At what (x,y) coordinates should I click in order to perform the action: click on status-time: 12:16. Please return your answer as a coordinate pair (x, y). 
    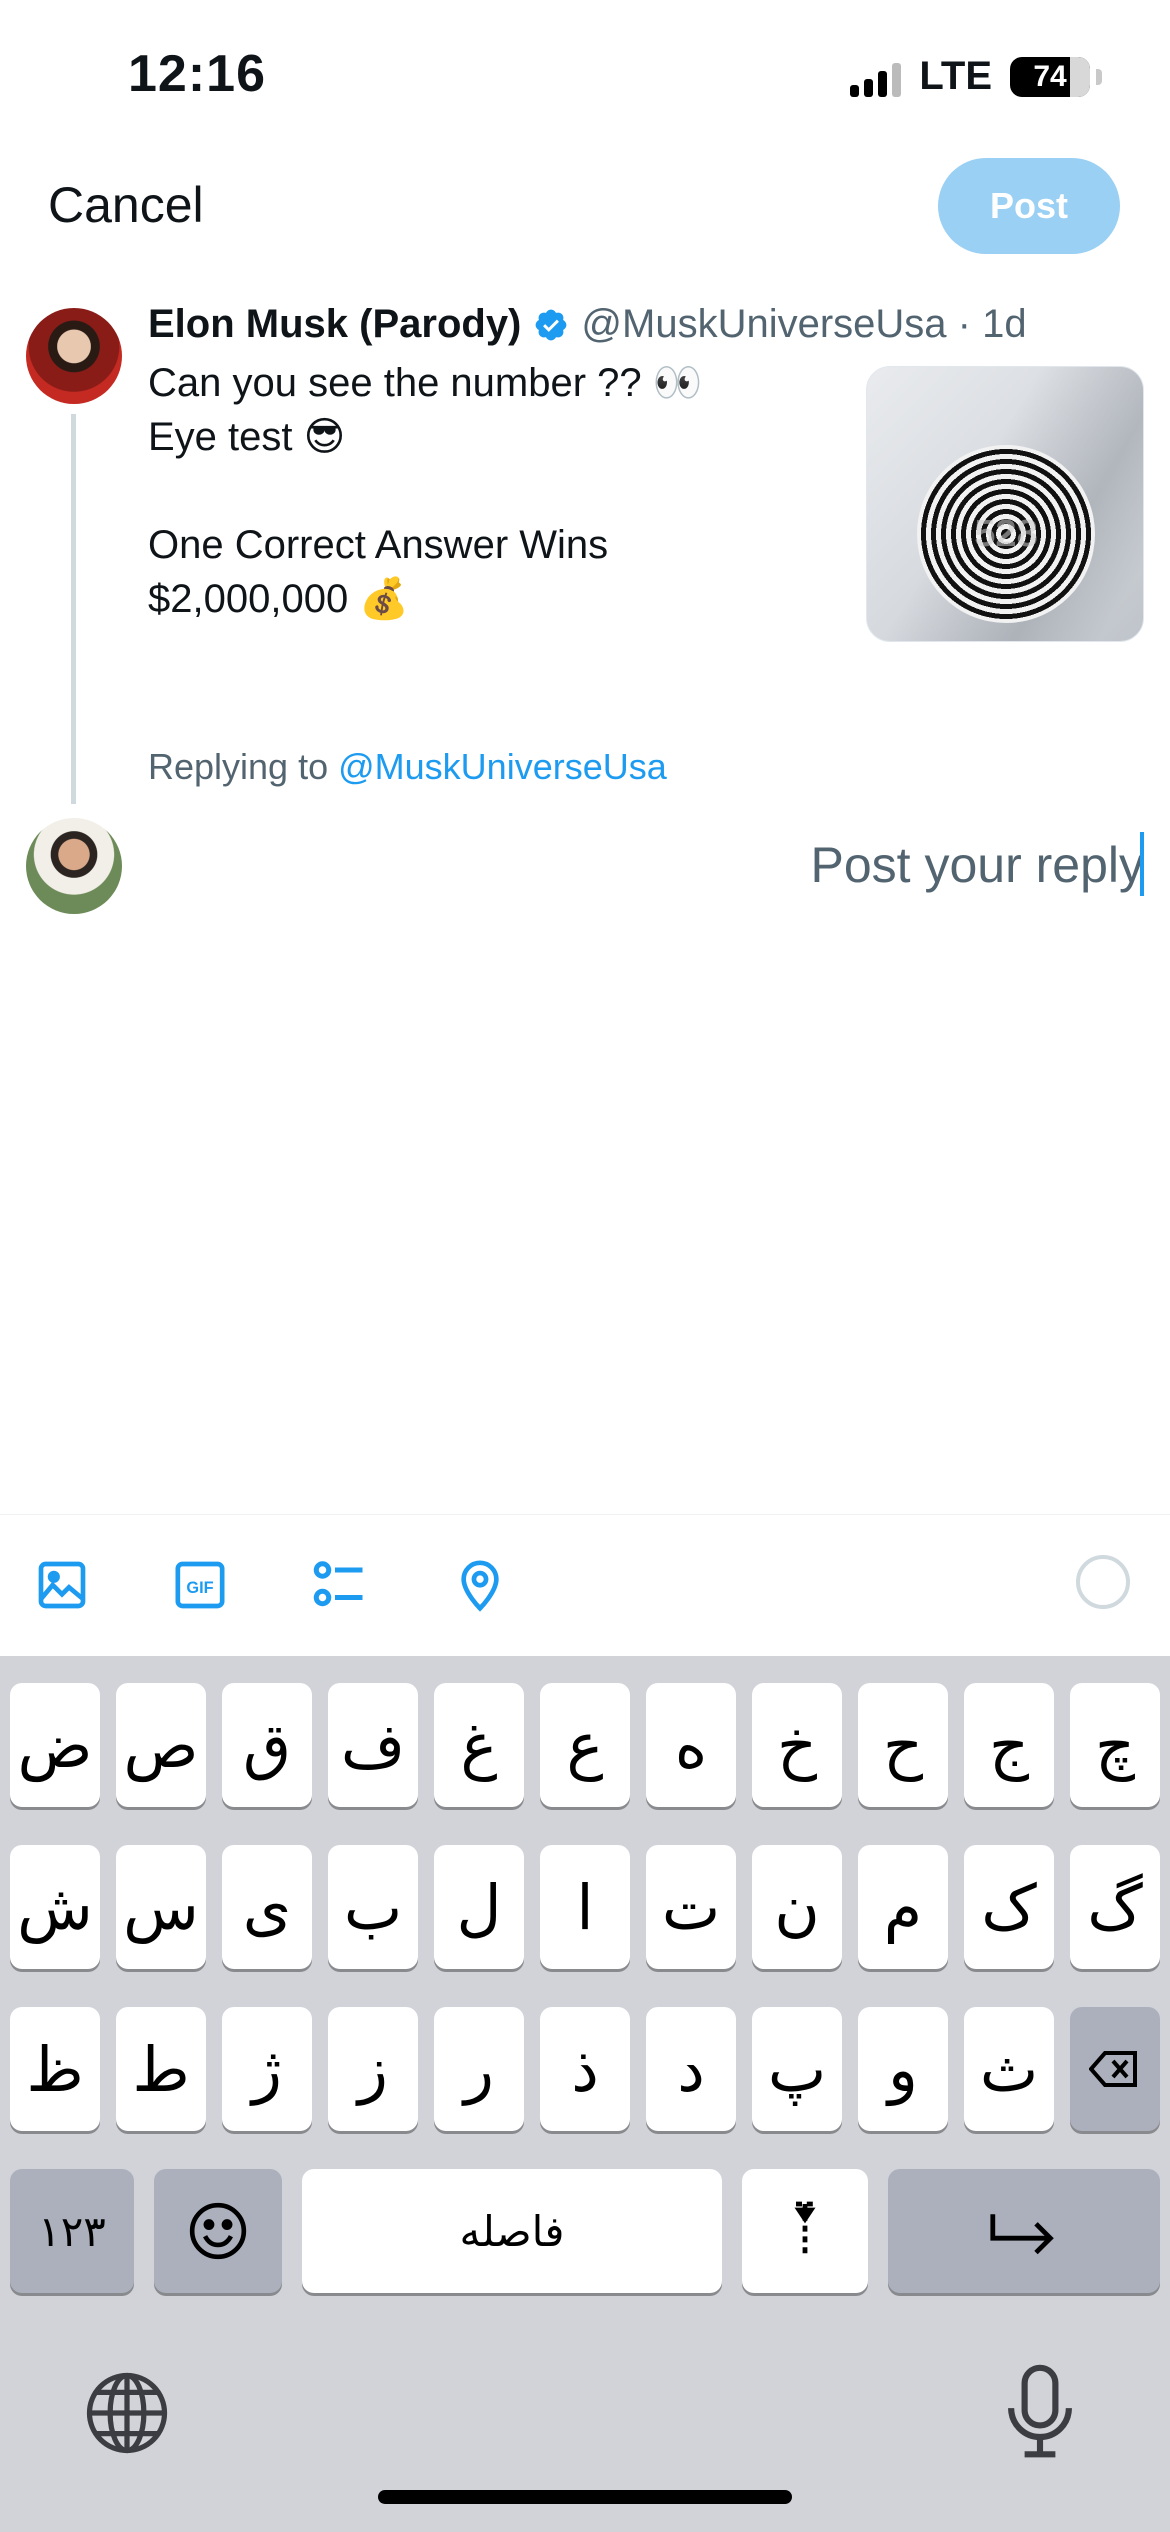
    Looking at the image, I should click on (197, 74).